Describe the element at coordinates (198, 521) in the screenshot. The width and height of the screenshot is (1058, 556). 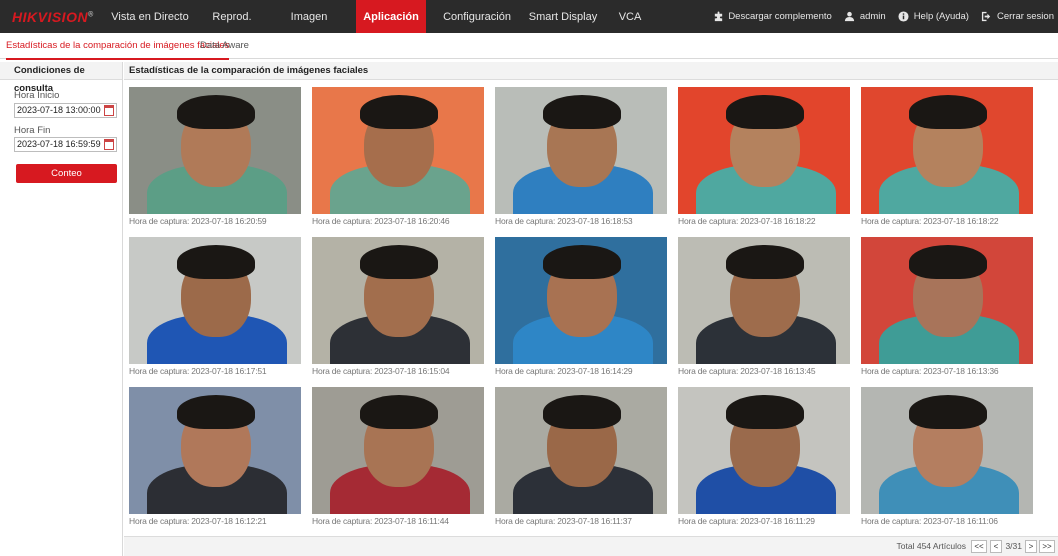
I see `capture-time-caption: Hora de captura: 2023-07-18 16:12:21` at that location.